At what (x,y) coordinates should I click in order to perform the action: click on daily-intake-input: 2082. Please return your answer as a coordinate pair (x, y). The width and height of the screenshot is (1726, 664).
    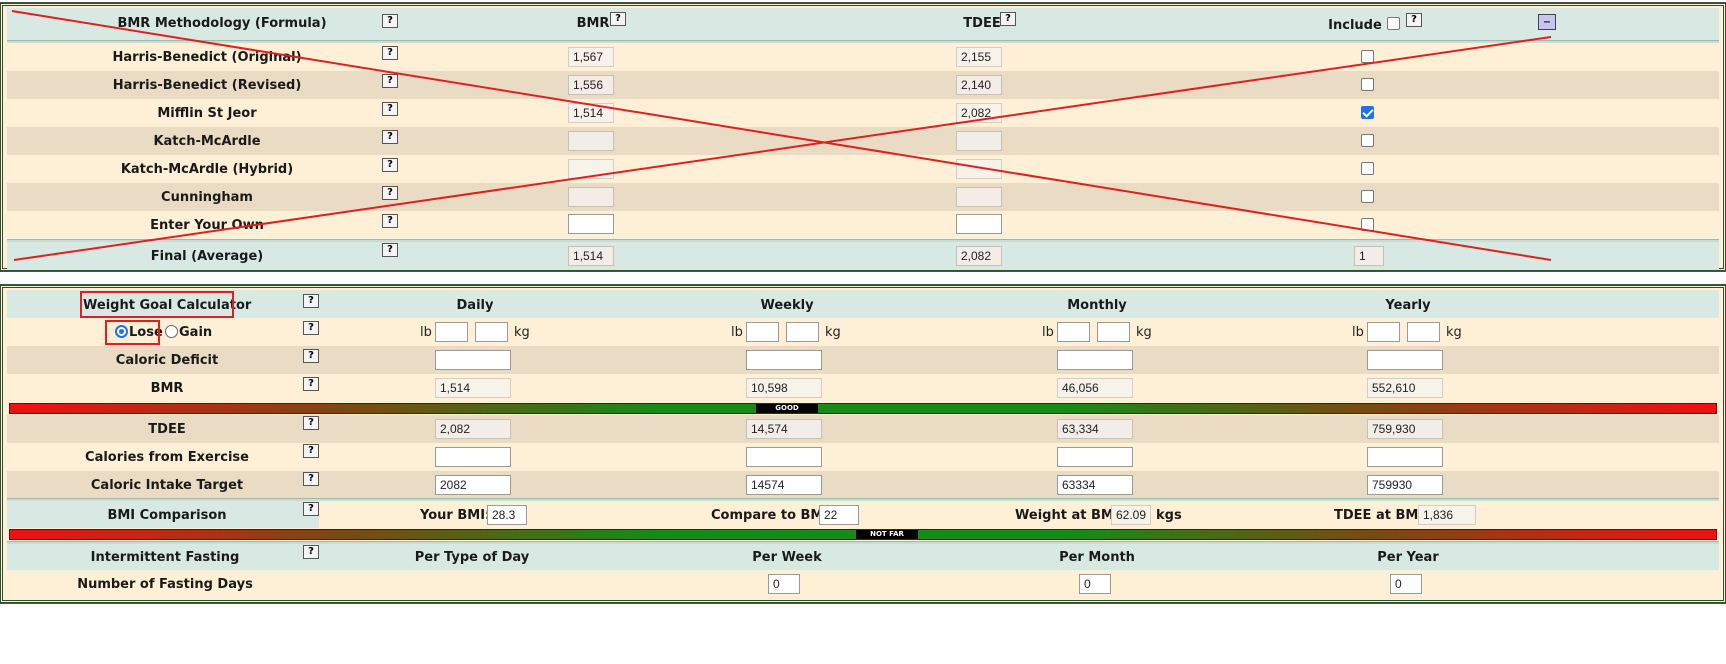
    Looking at the image, I should click on (473, 485).